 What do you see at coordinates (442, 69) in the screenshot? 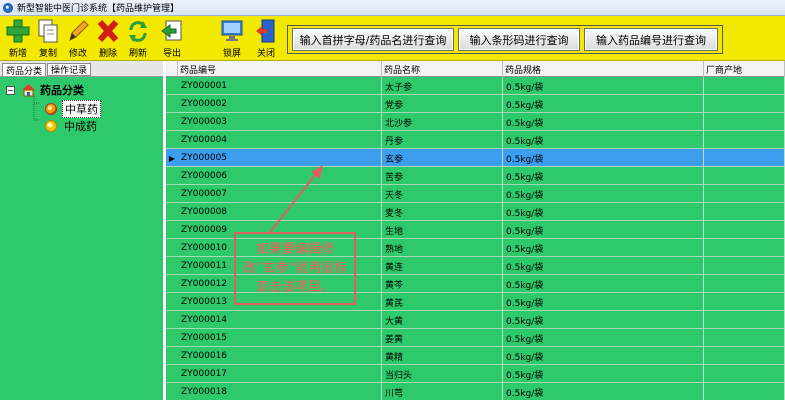
I see `column-header-name: 药品名称` at bounding box center [442, 69].